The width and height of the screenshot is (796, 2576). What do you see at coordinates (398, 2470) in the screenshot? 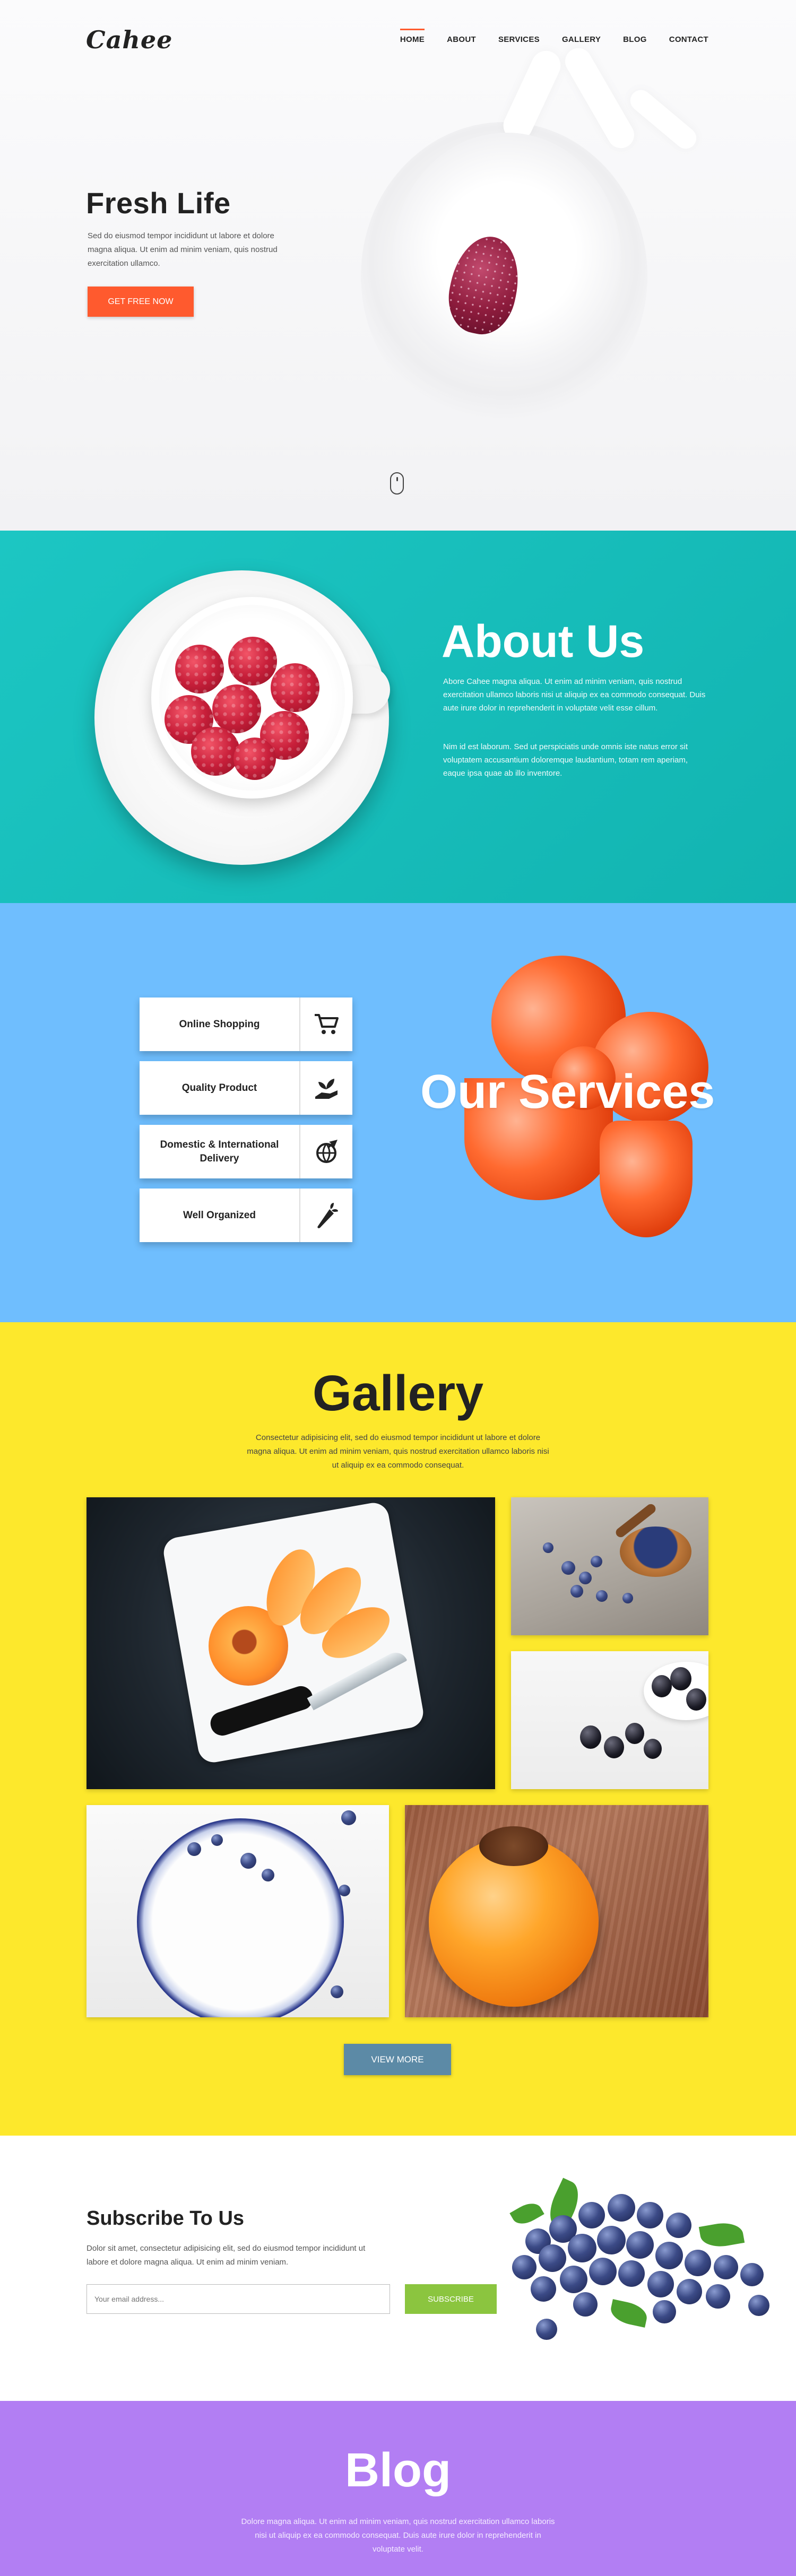
I see `blog-title: Blog` at bounding box center [398, 2470].